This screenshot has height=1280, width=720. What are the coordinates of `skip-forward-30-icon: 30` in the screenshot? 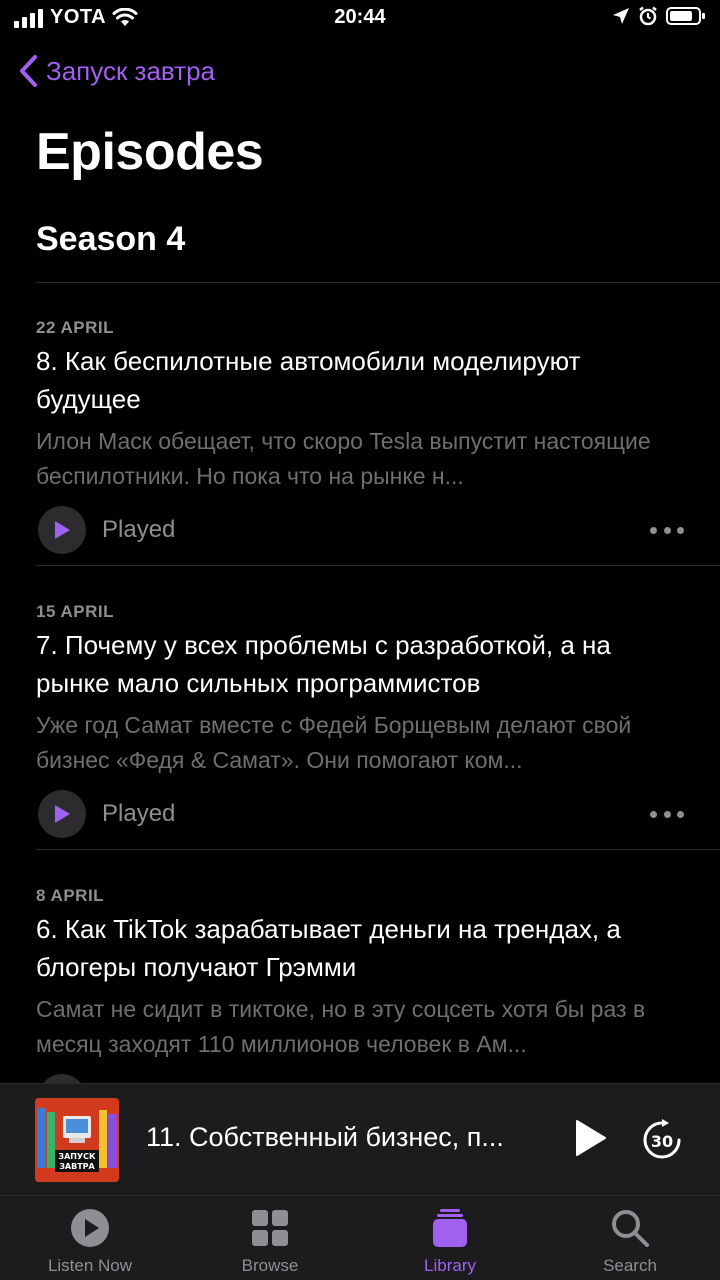 It's located at (662, 1139).